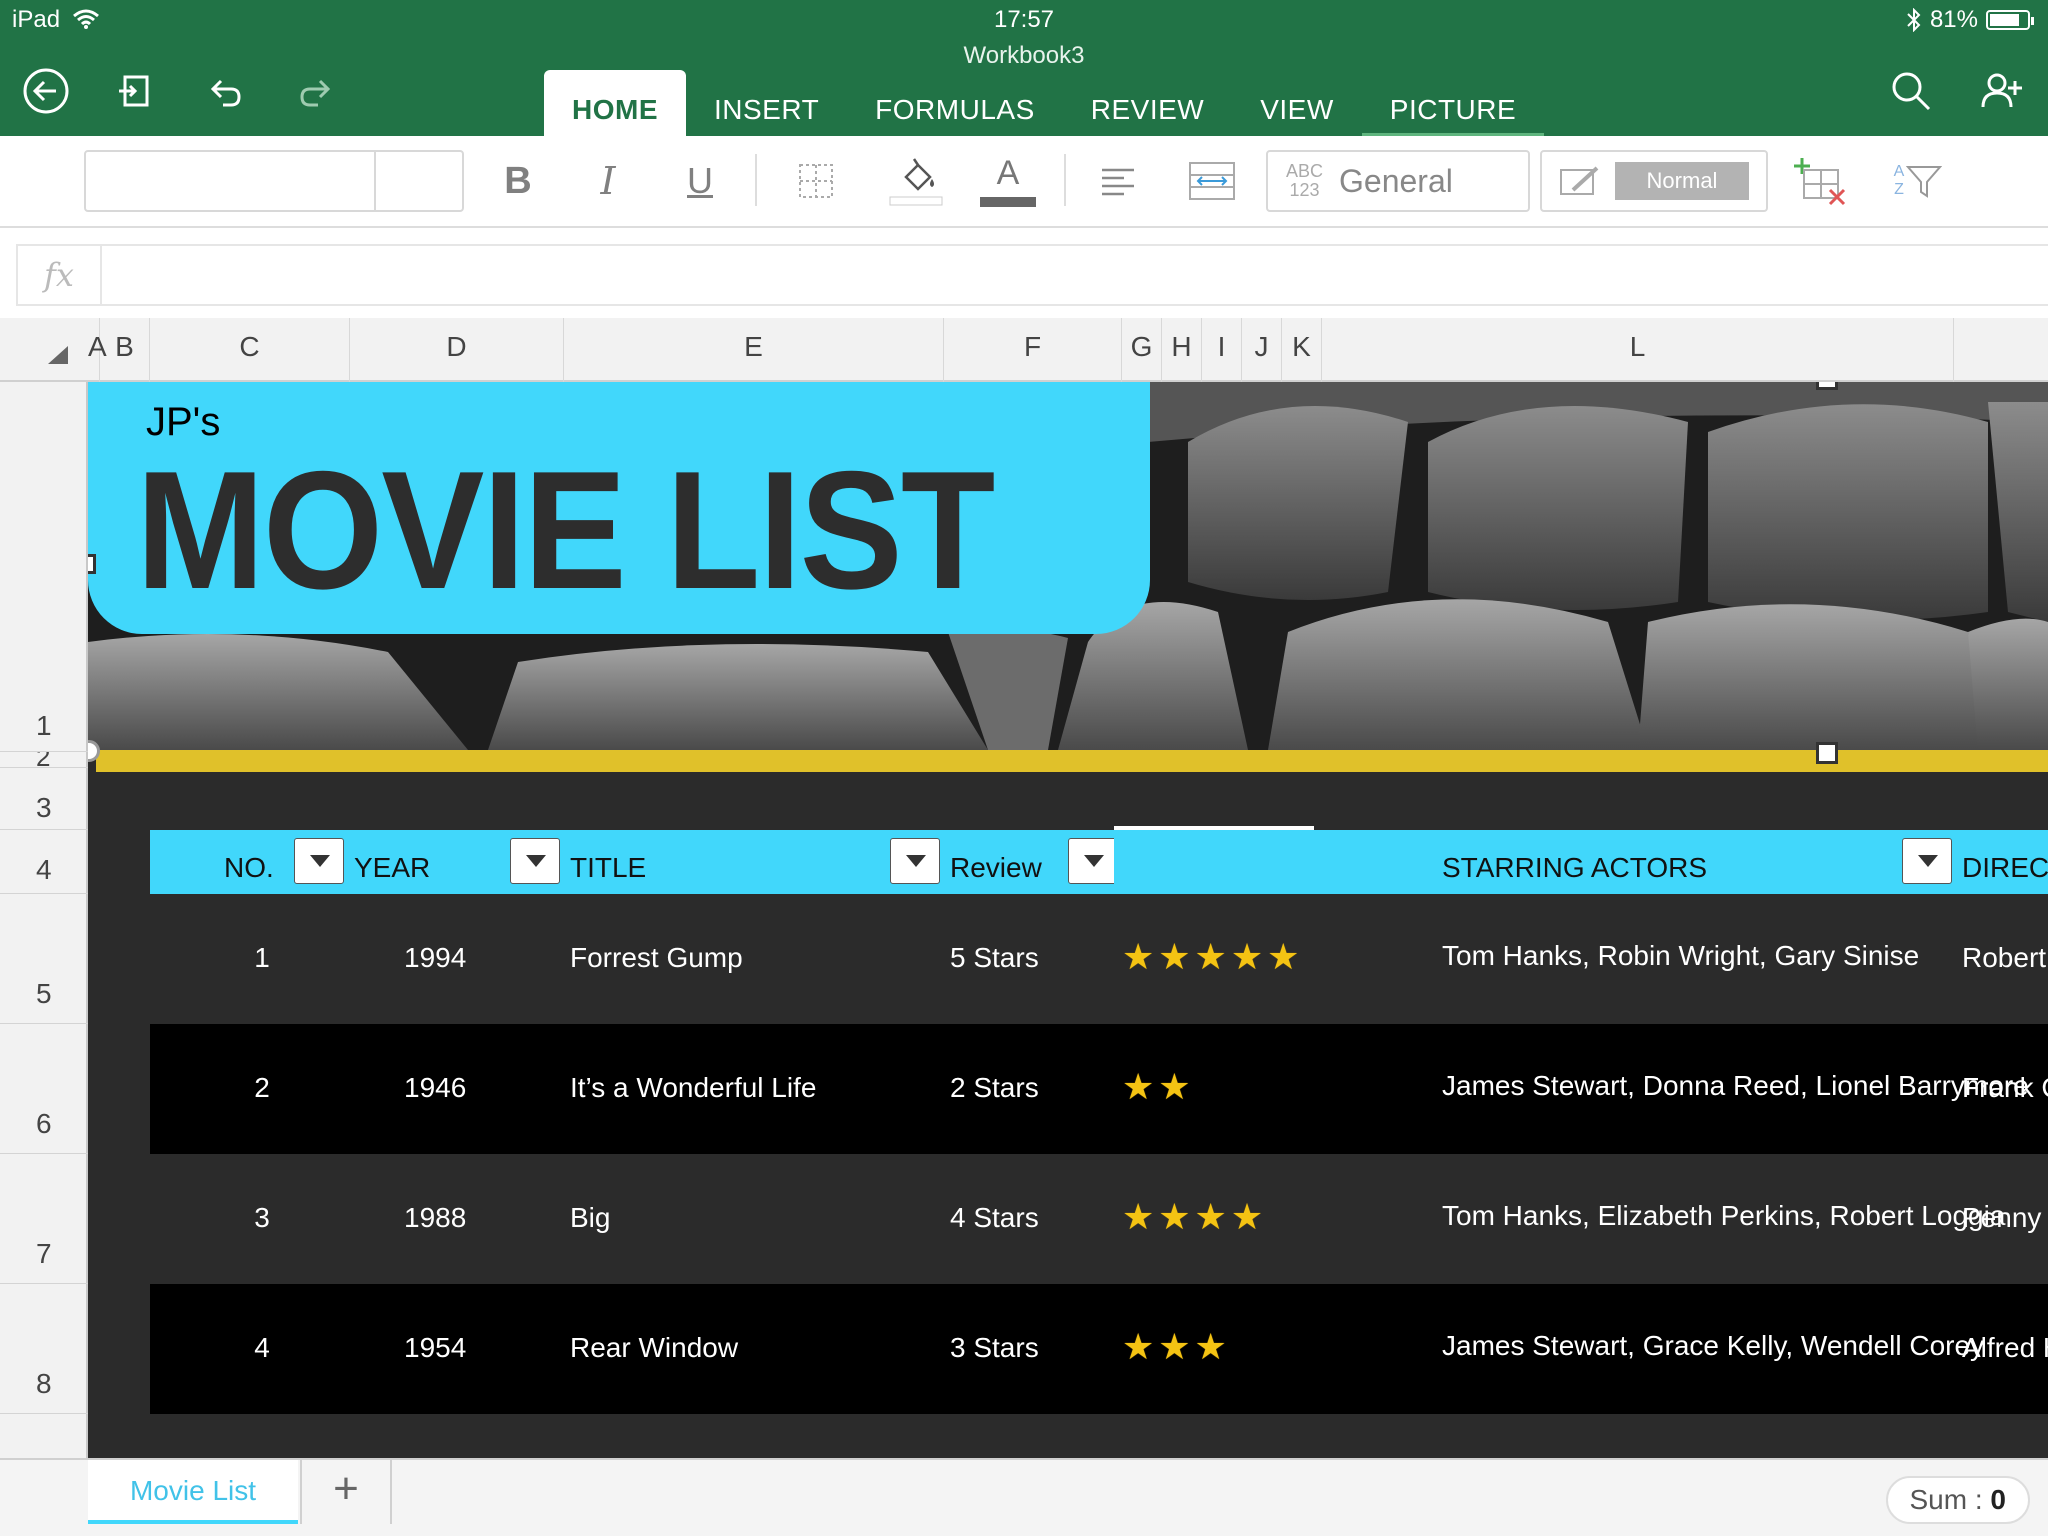  Describe the element at coordinates (754, 350) in the screenshot. I see `column-header-e: E` at that location.